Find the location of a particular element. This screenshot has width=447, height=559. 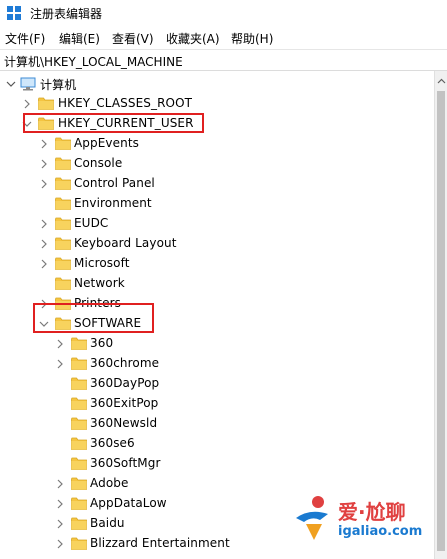

watermark: 爱·尬聊 igaliao.com is located at coordinates (367, 522).